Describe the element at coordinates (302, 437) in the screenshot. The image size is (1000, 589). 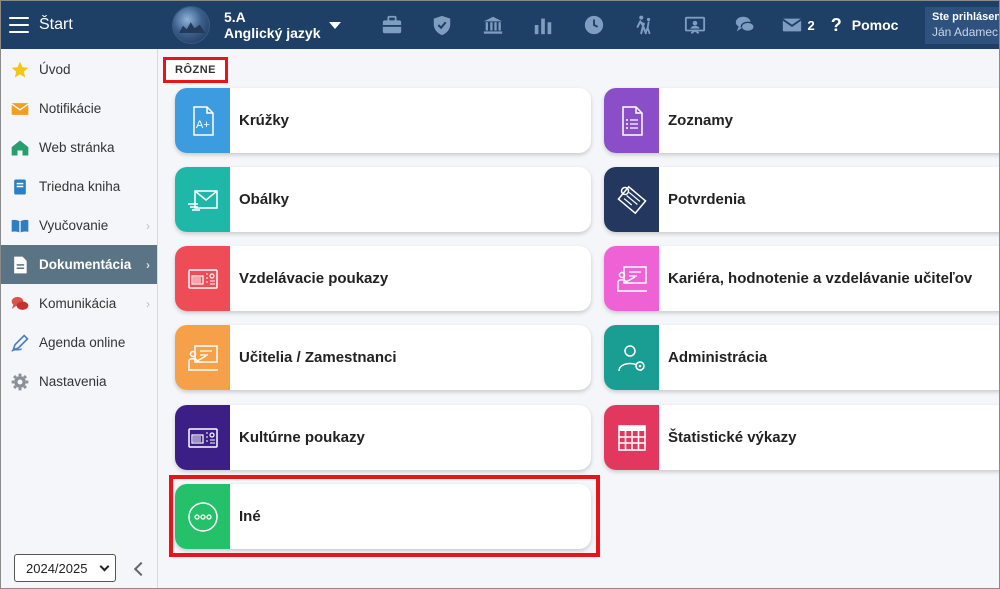
I see `card-label: Kultúrne poukazy` at that location.